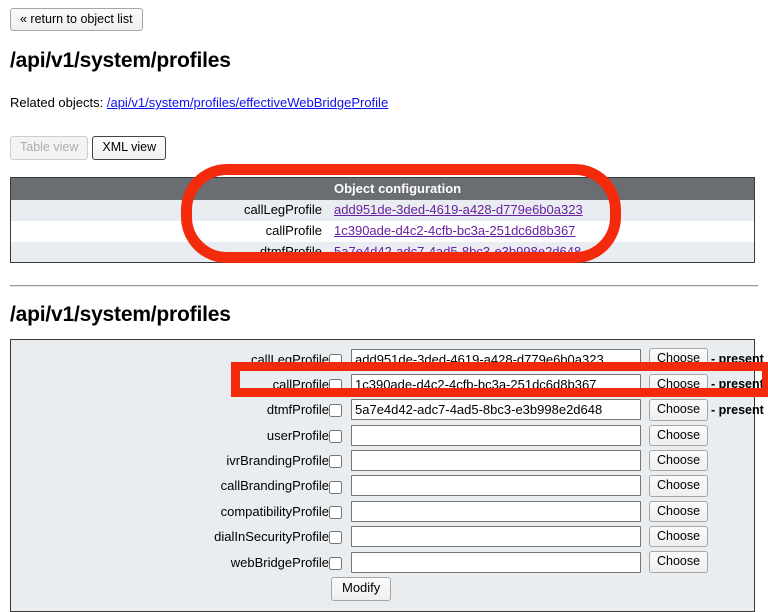 This screenshot has height=612, width=768. What do you see at coordinates (76, 20) in the screenshot?
I see `return-to-object-list-button: « return to object list` at bounding box center [76, 20].